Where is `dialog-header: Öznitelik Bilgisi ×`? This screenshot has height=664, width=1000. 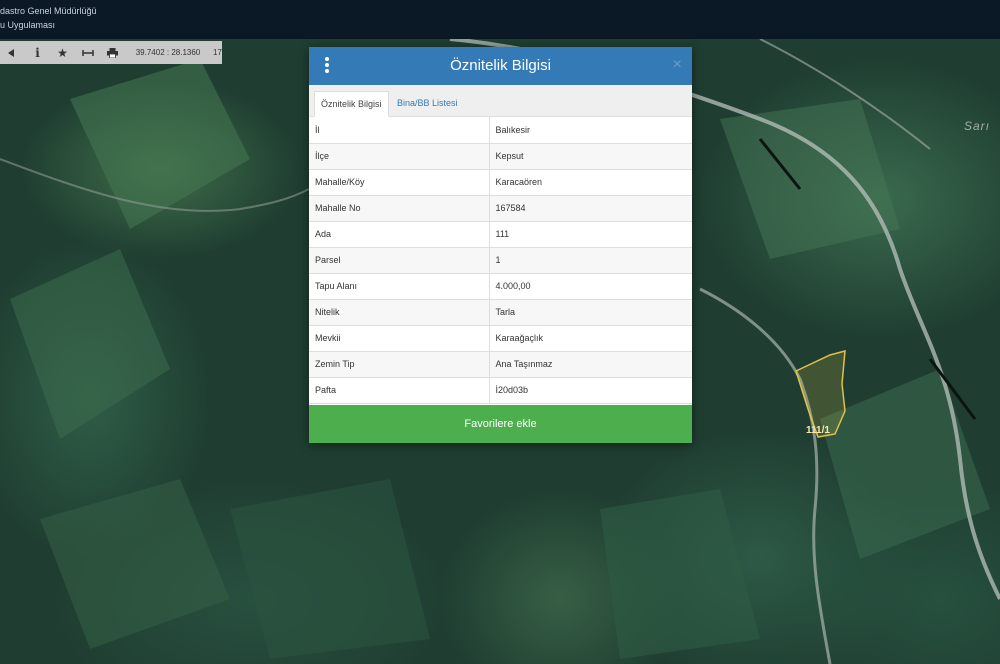
dialog-header: Öznitelik Bilgisi × is located at coordinates (500, 66).